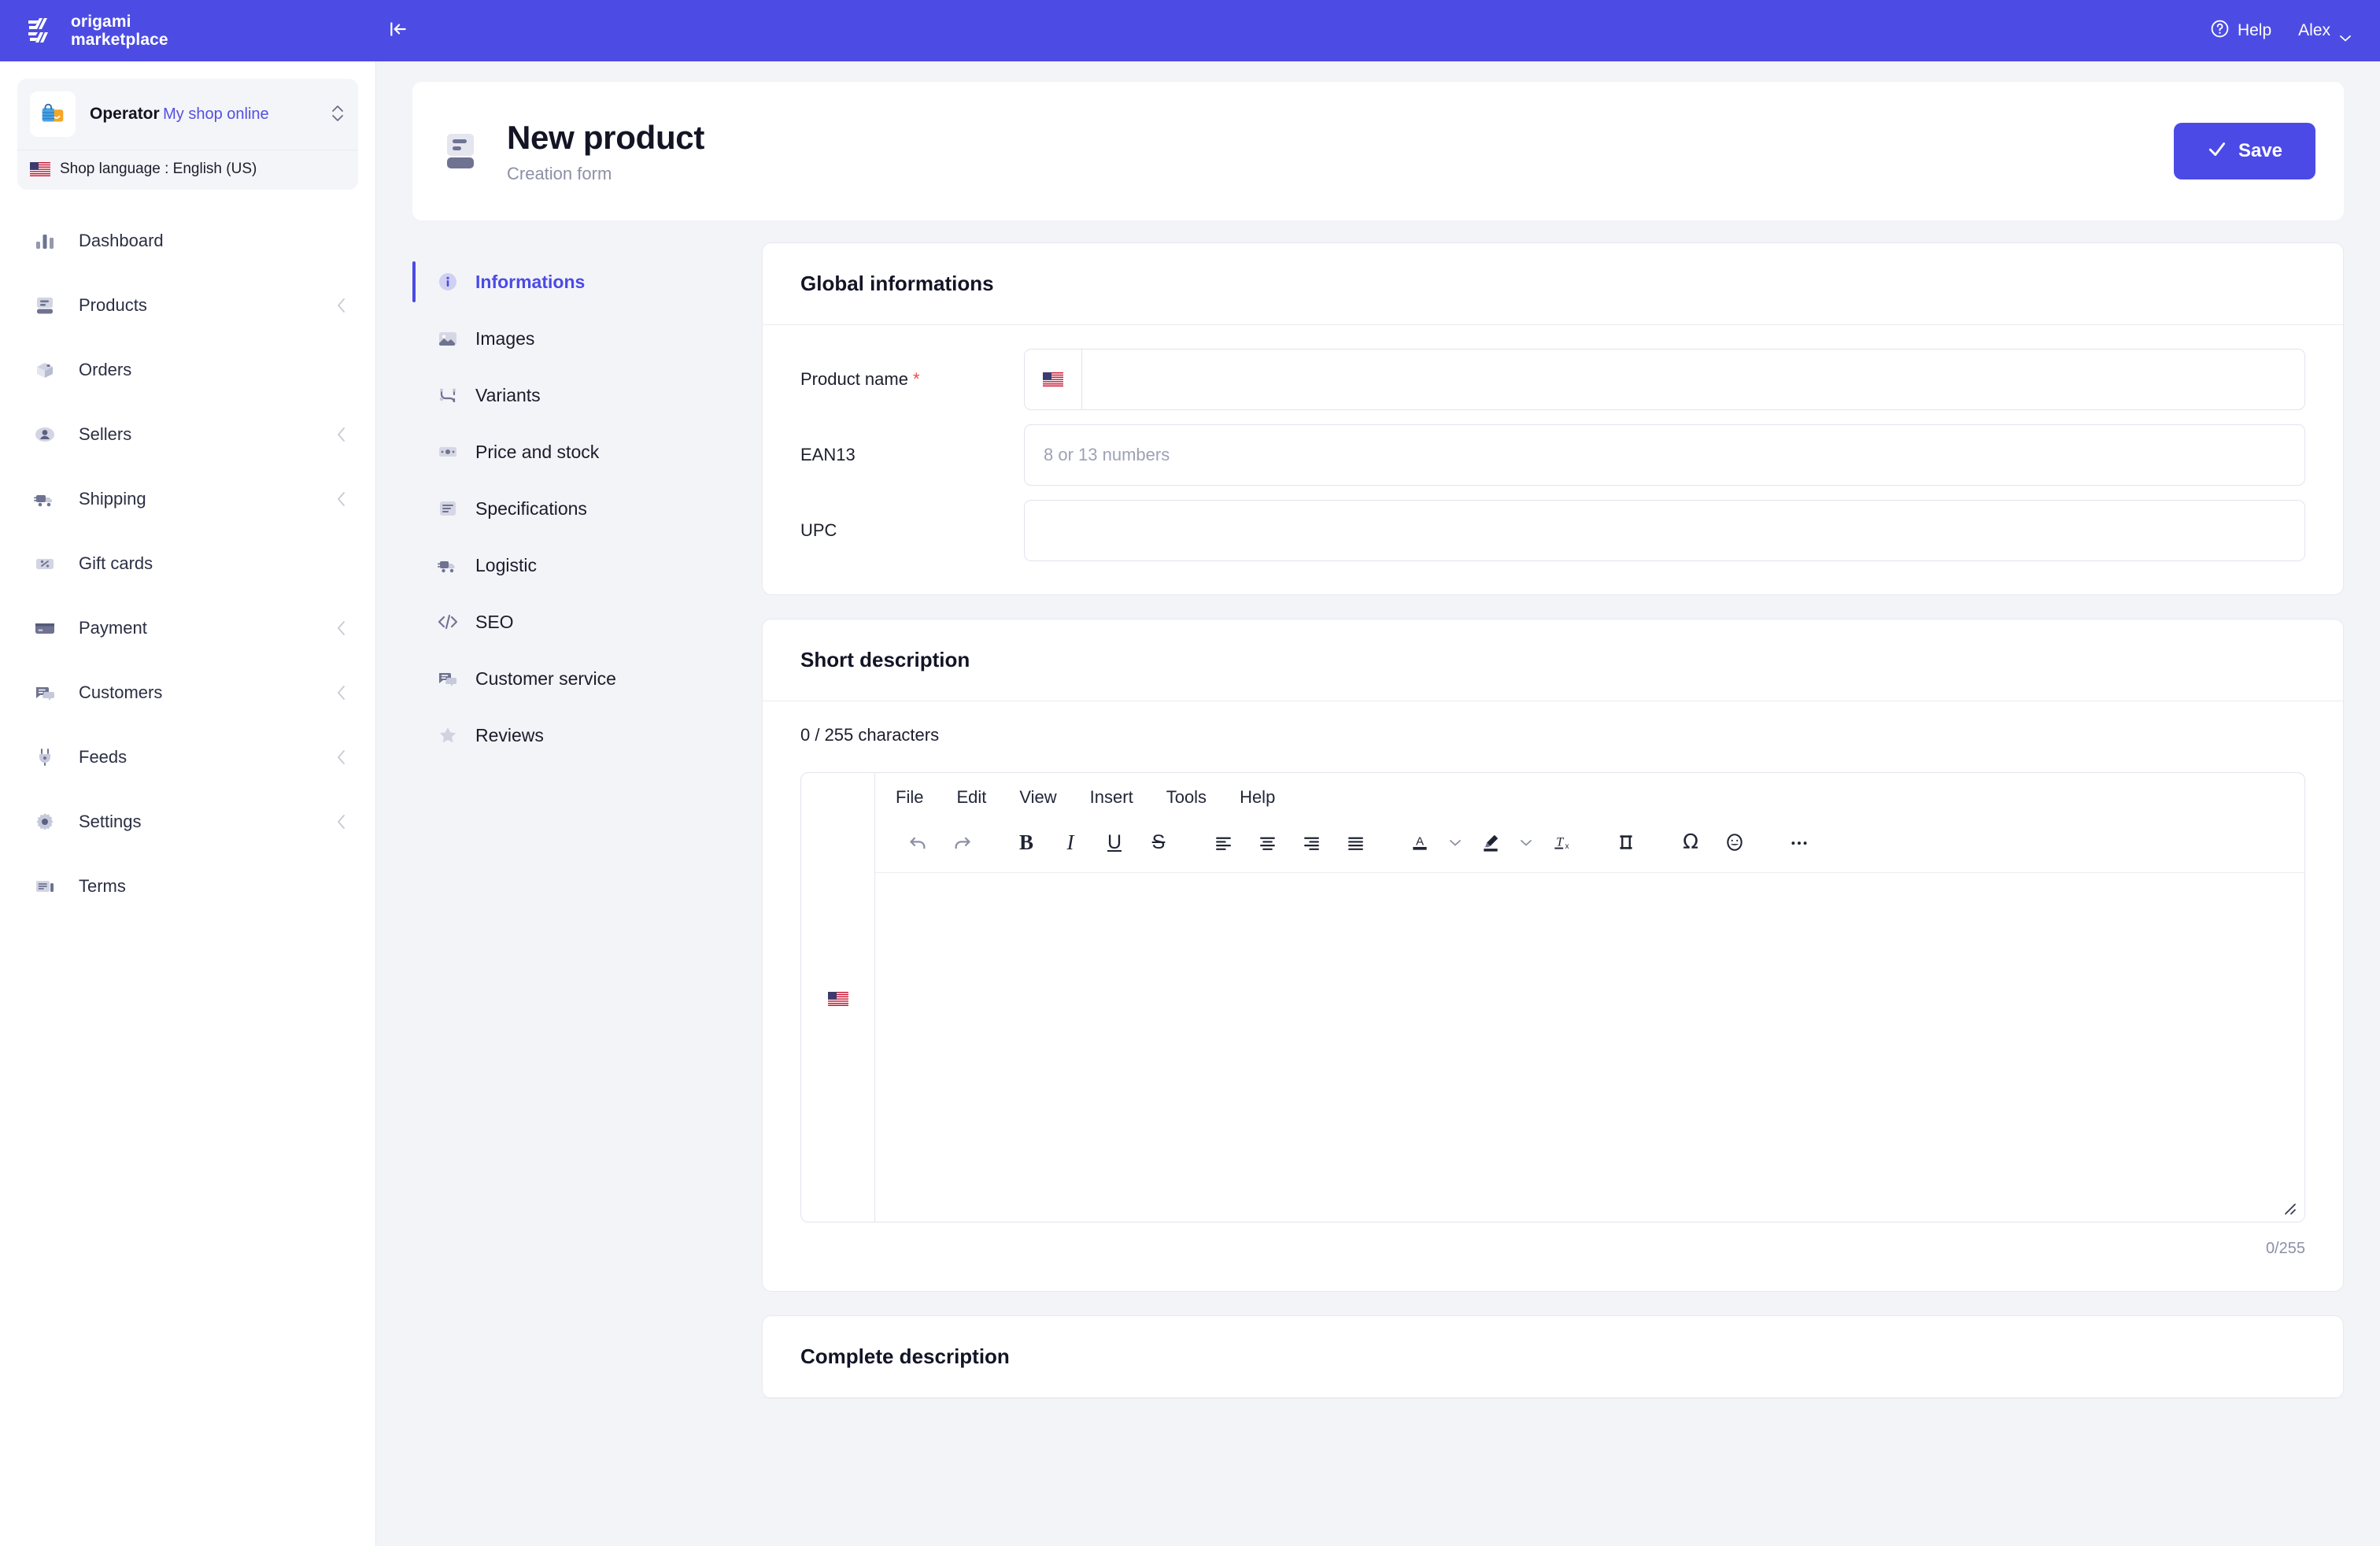 This screenshot has height=1546, width=2380. I want to click on menu-file: File, so click(909, 798).